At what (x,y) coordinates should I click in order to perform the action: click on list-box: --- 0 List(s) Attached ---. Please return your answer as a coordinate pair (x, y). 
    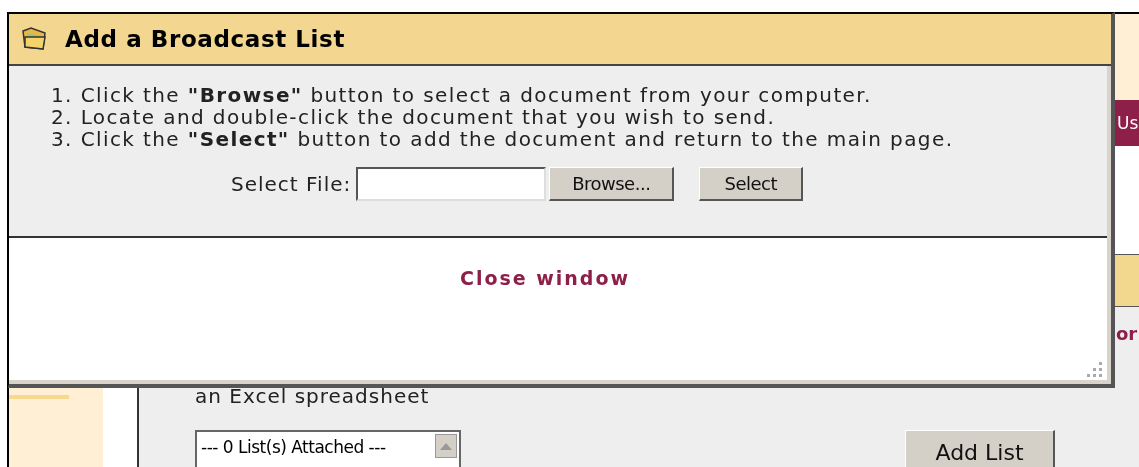
    Looking at the image, I should click on (328, 448).